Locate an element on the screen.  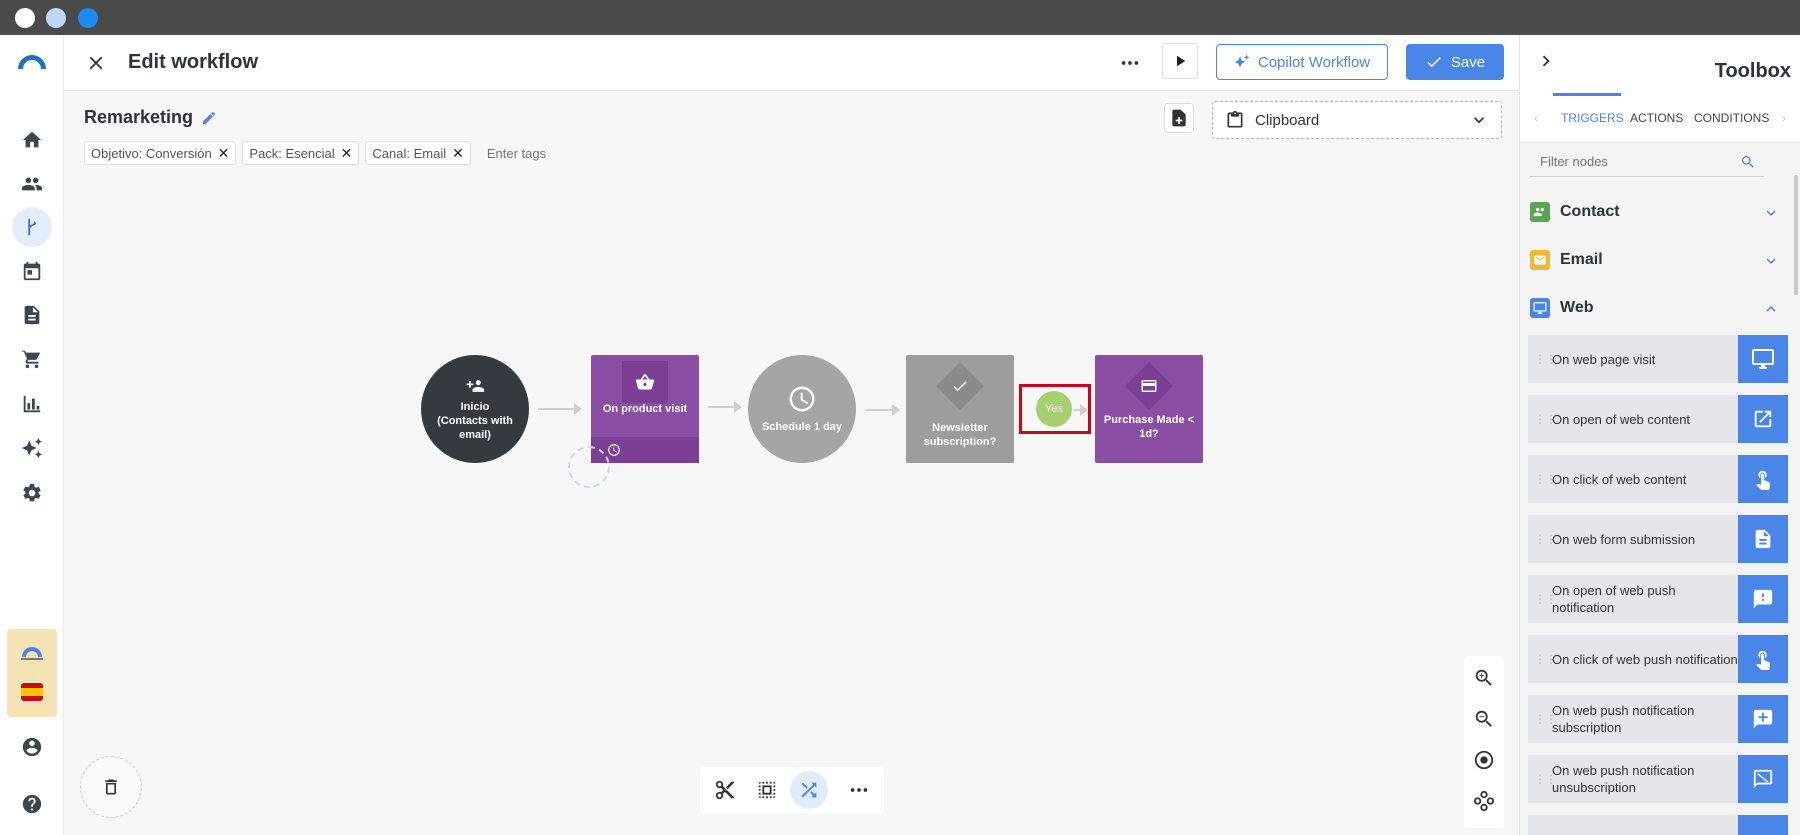
tag-chip: Pack: Esencial ✕ is located at coordinates (301, 153).